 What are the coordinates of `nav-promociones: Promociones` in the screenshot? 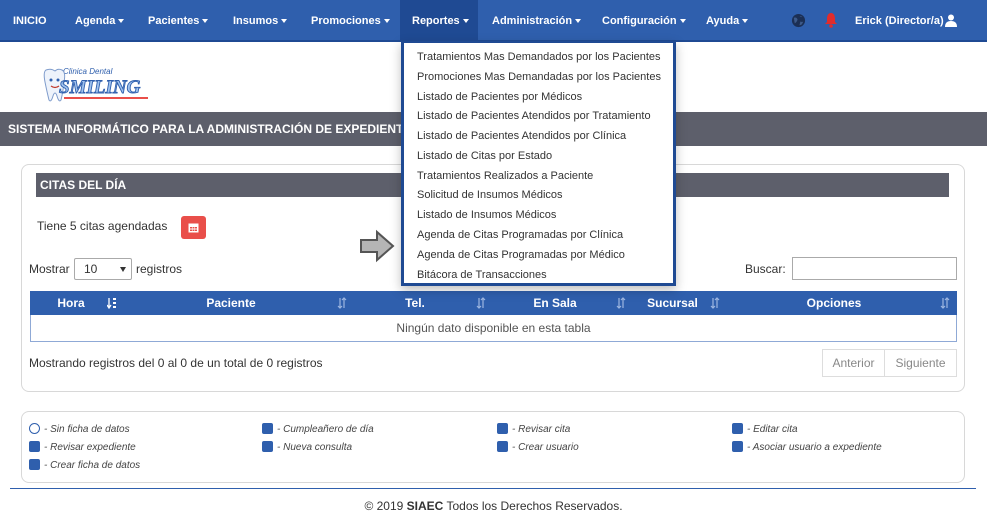 It's located at (350, 21).